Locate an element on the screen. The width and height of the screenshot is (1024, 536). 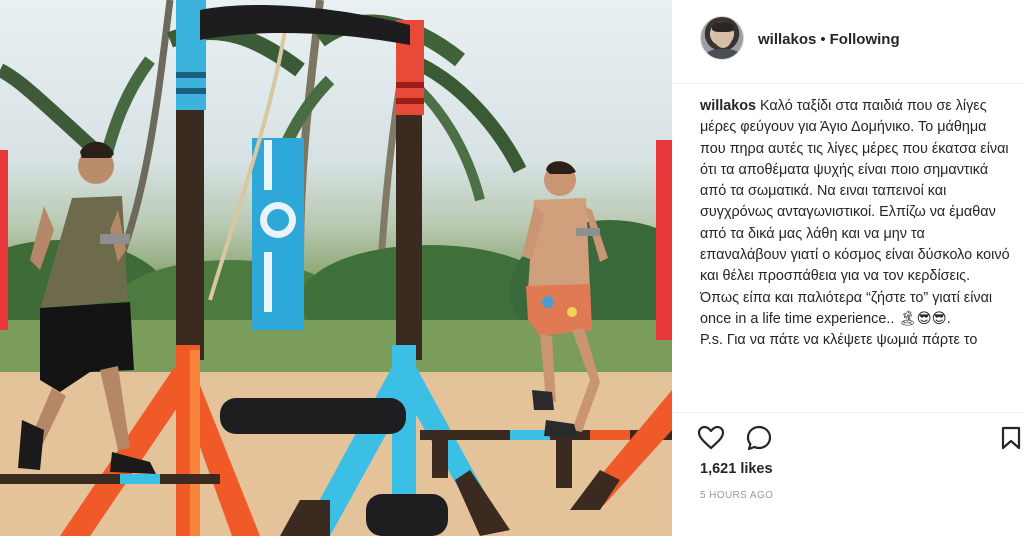
caption-username-link: willakos is located at coordinates (728, 106).